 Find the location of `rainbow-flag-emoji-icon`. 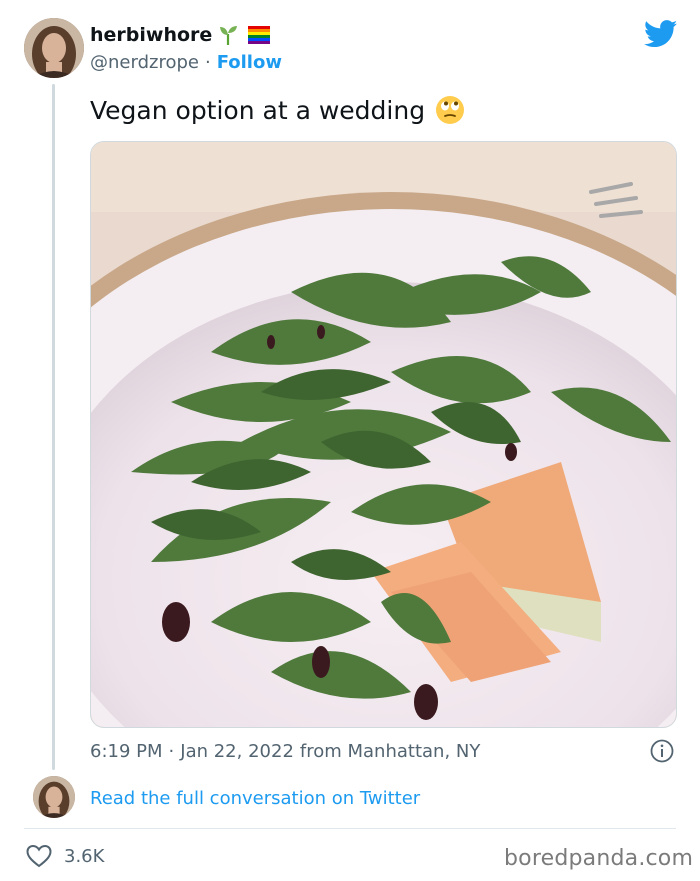

rainbow-flag-emoji-icon is located at coordinates (259, 35).